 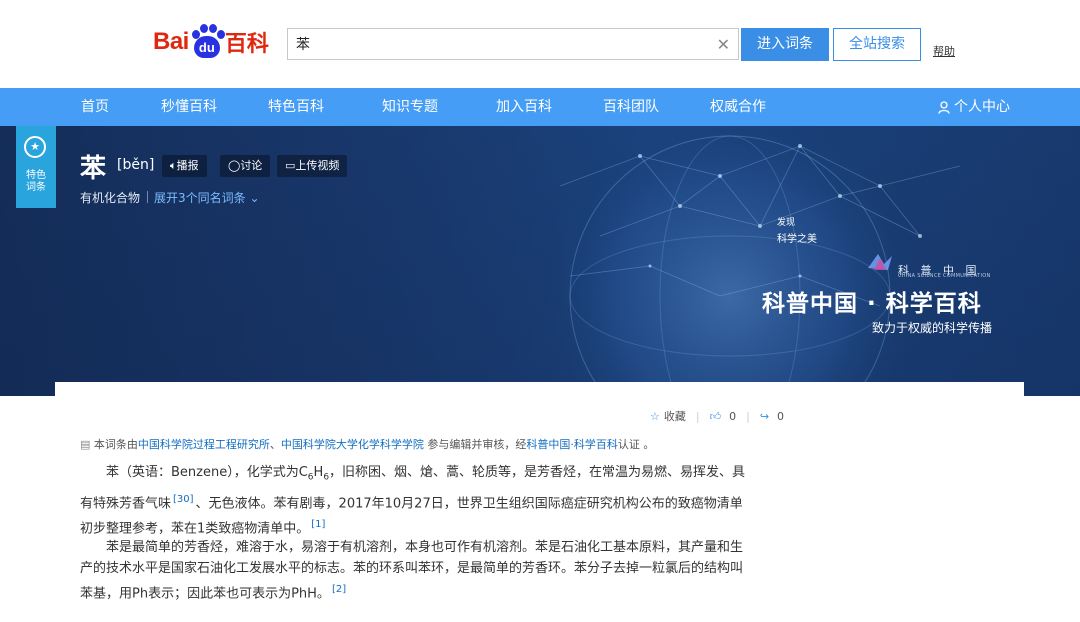 I want to click on nav-item-featured: 特色百科, so click(x=296, y=107).